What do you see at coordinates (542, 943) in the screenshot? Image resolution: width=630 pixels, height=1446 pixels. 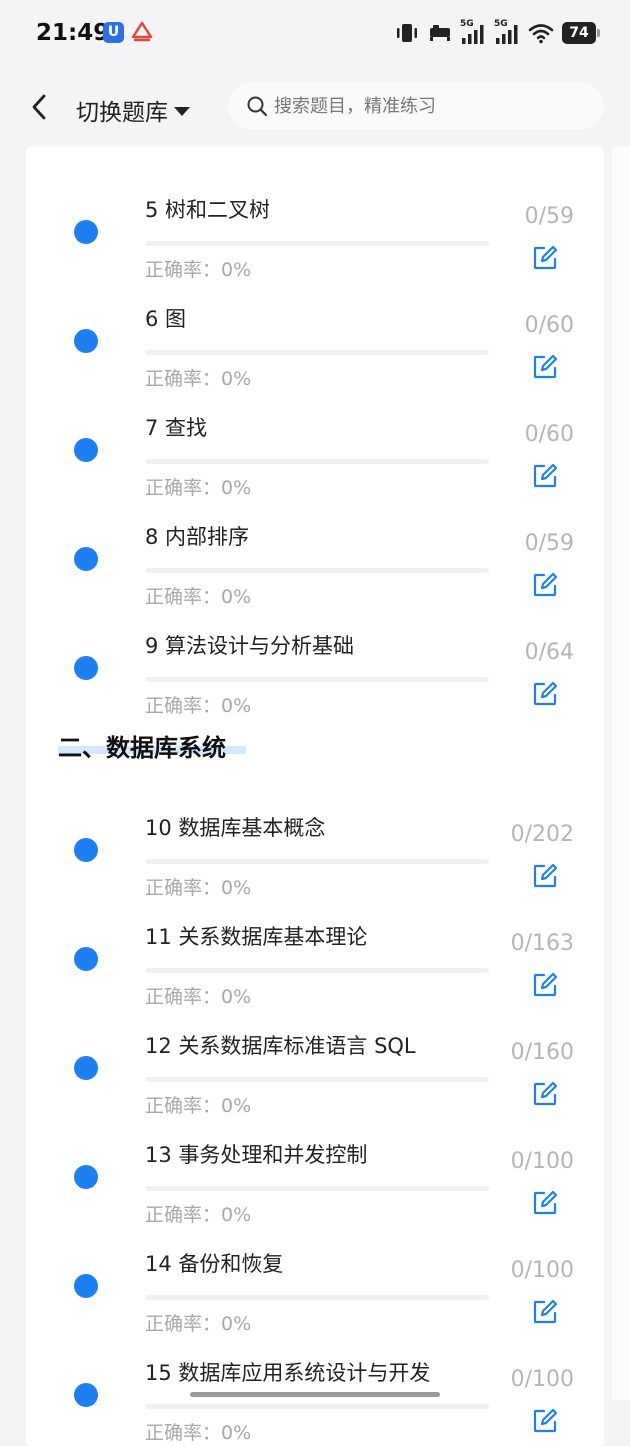 I see `chapter-question-count: 0/163` at bounding box center [542, 943].